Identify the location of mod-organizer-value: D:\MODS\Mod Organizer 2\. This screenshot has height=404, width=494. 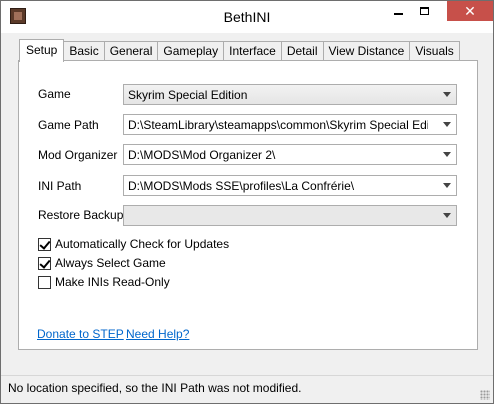
(202, 155).